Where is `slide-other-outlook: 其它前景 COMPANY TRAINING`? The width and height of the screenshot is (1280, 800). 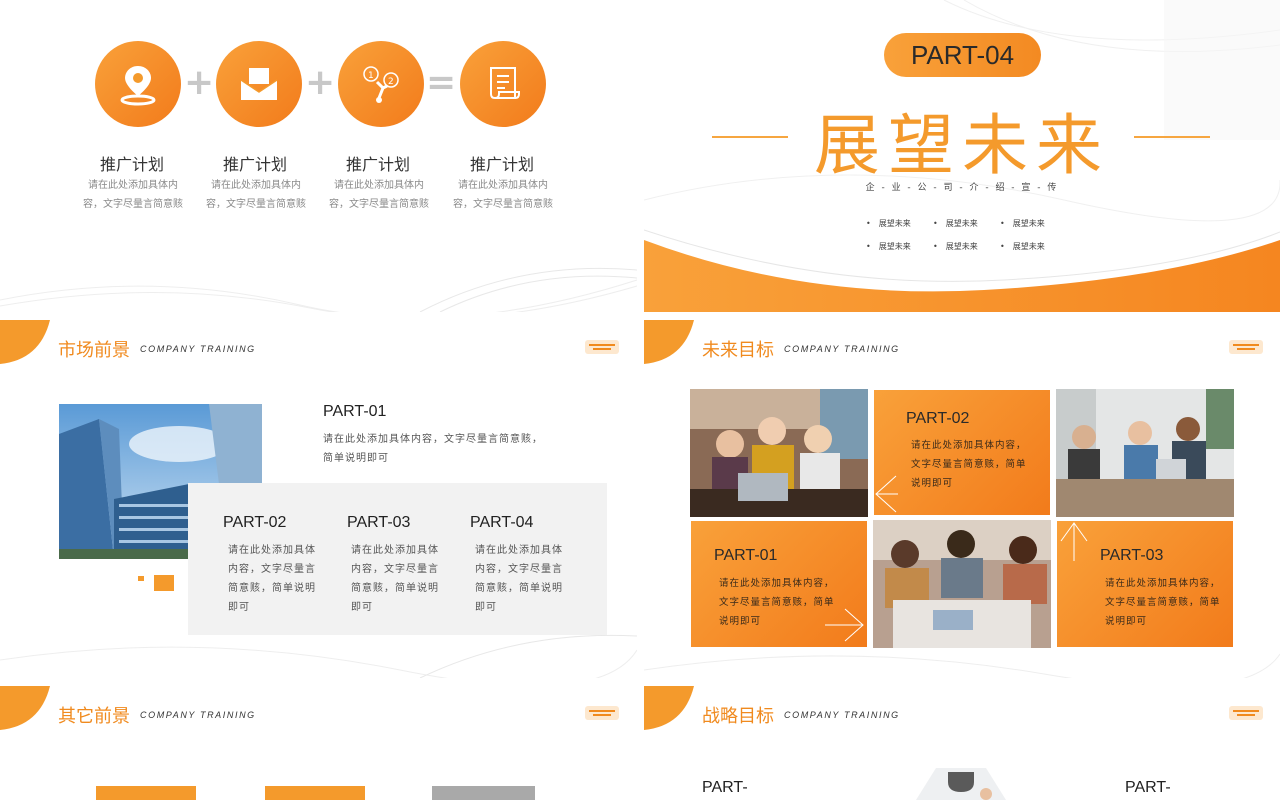
slide-other-outlook: 其它前景 COMPANY TRAINING is located at coordinates (318, 743).